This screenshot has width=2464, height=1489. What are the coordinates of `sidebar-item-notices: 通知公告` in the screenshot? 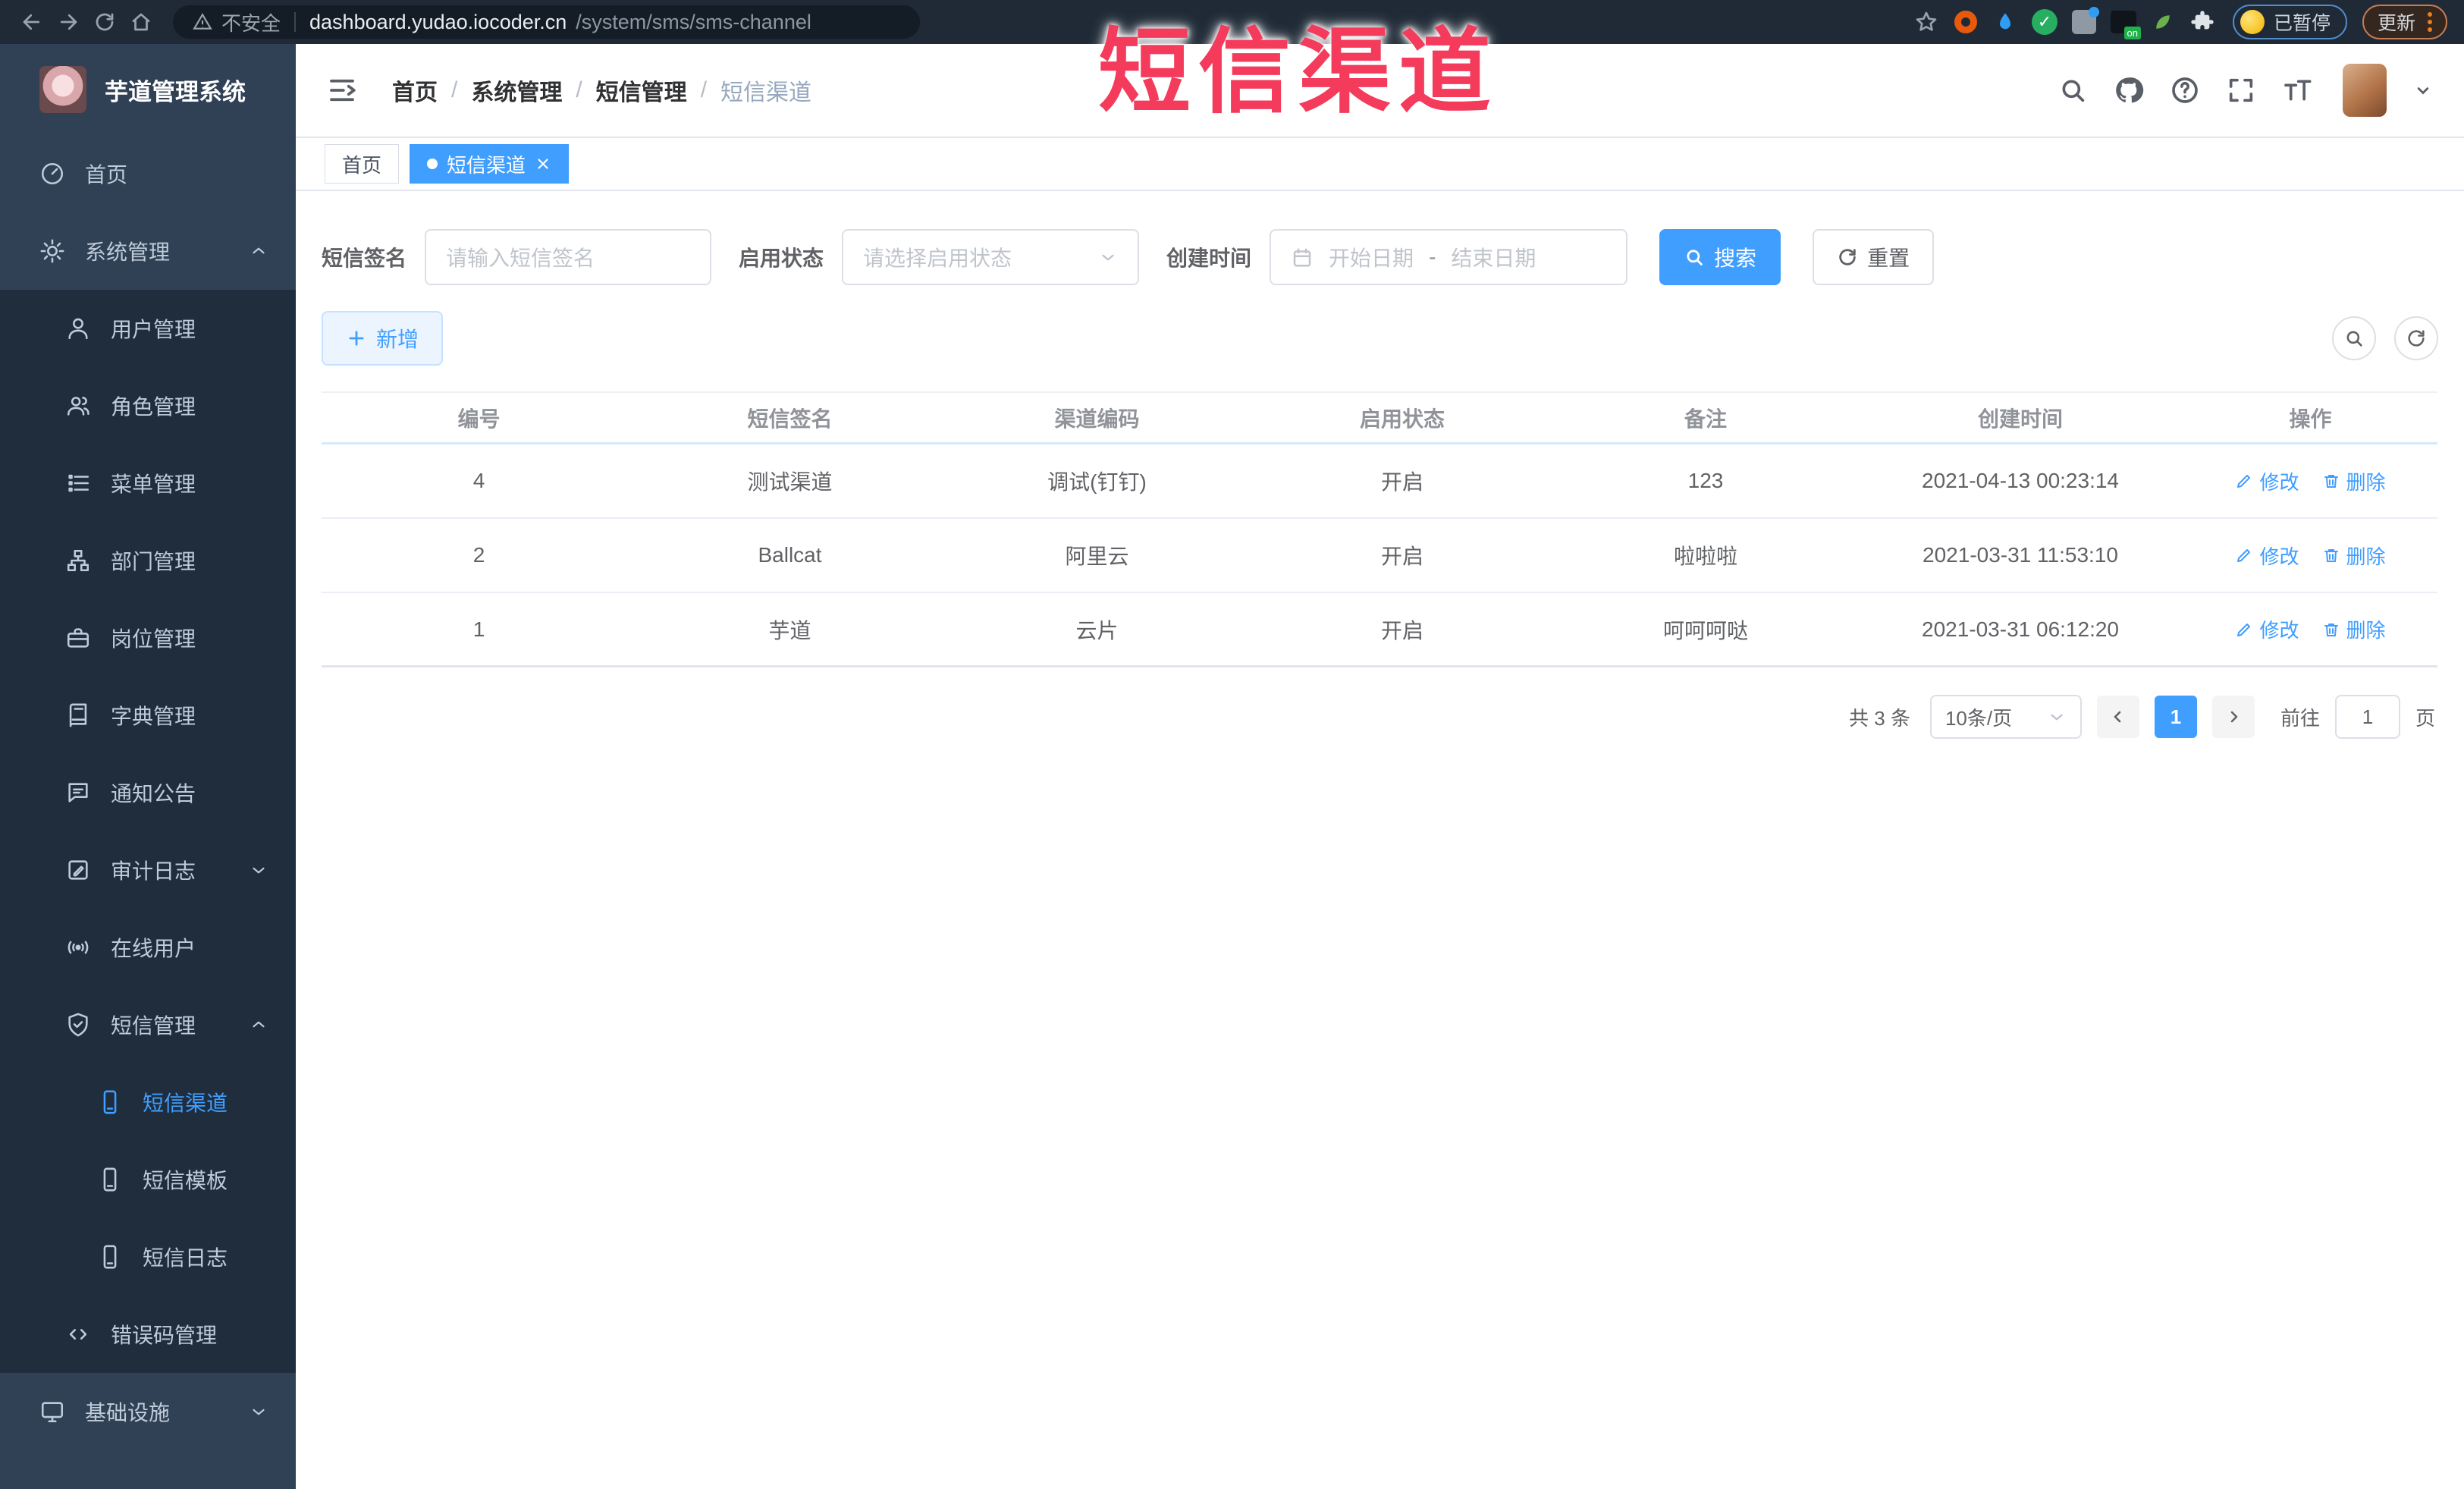 It's located at (148, 792).